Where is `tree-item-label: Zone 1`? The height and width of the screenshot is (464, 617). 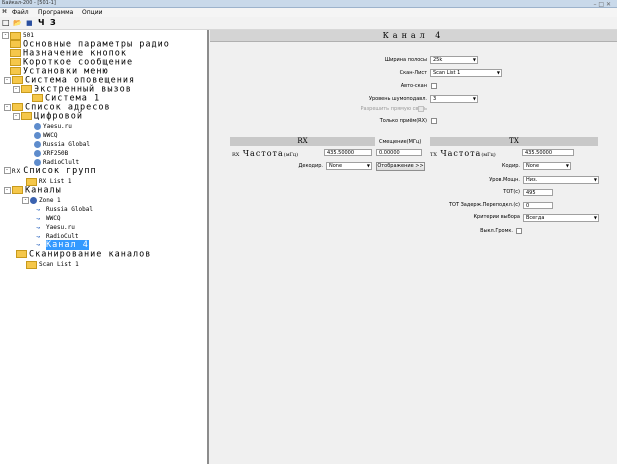
tree-item-label: Zone 1 is located at coordinates (50, 200).